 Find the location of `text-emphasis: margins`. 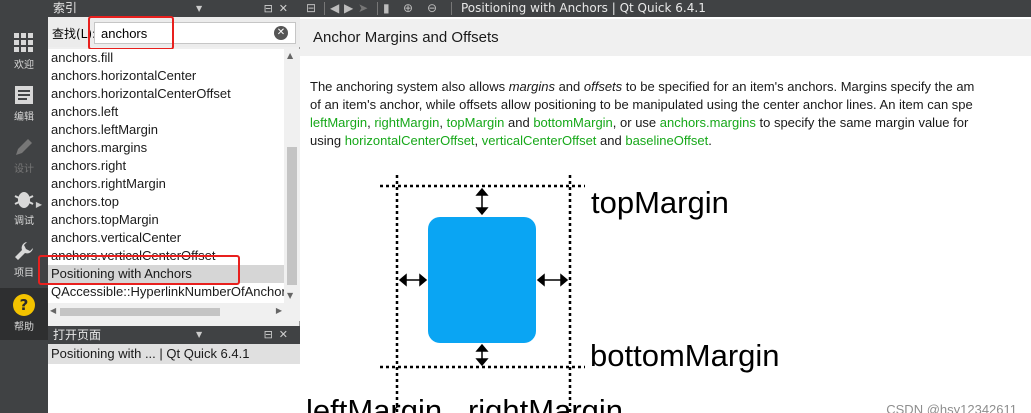

text-emphasis: margins is located at coordinates (531, 86).